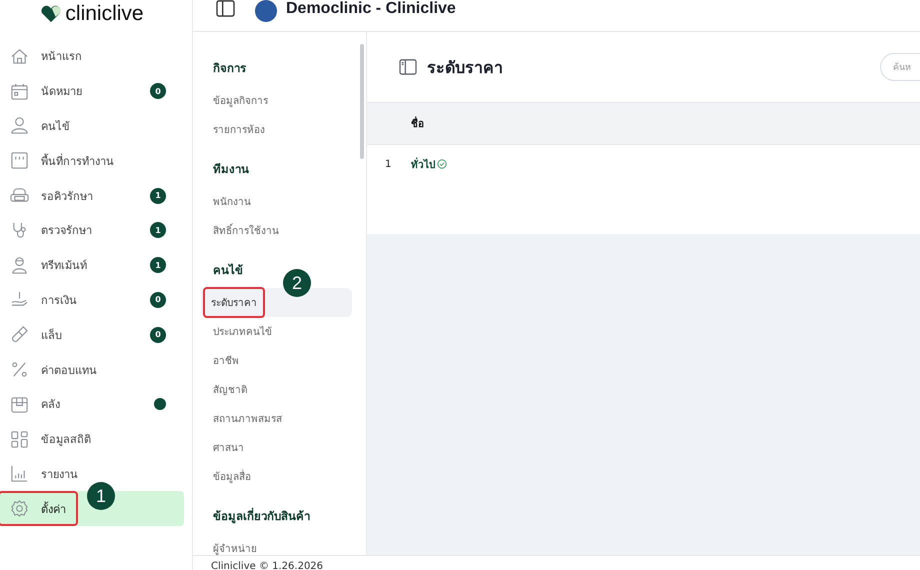 The image size is (920, 570). Describe the element at coordinates (19, 56) in the screenshot. I see `home-icon` at that location.